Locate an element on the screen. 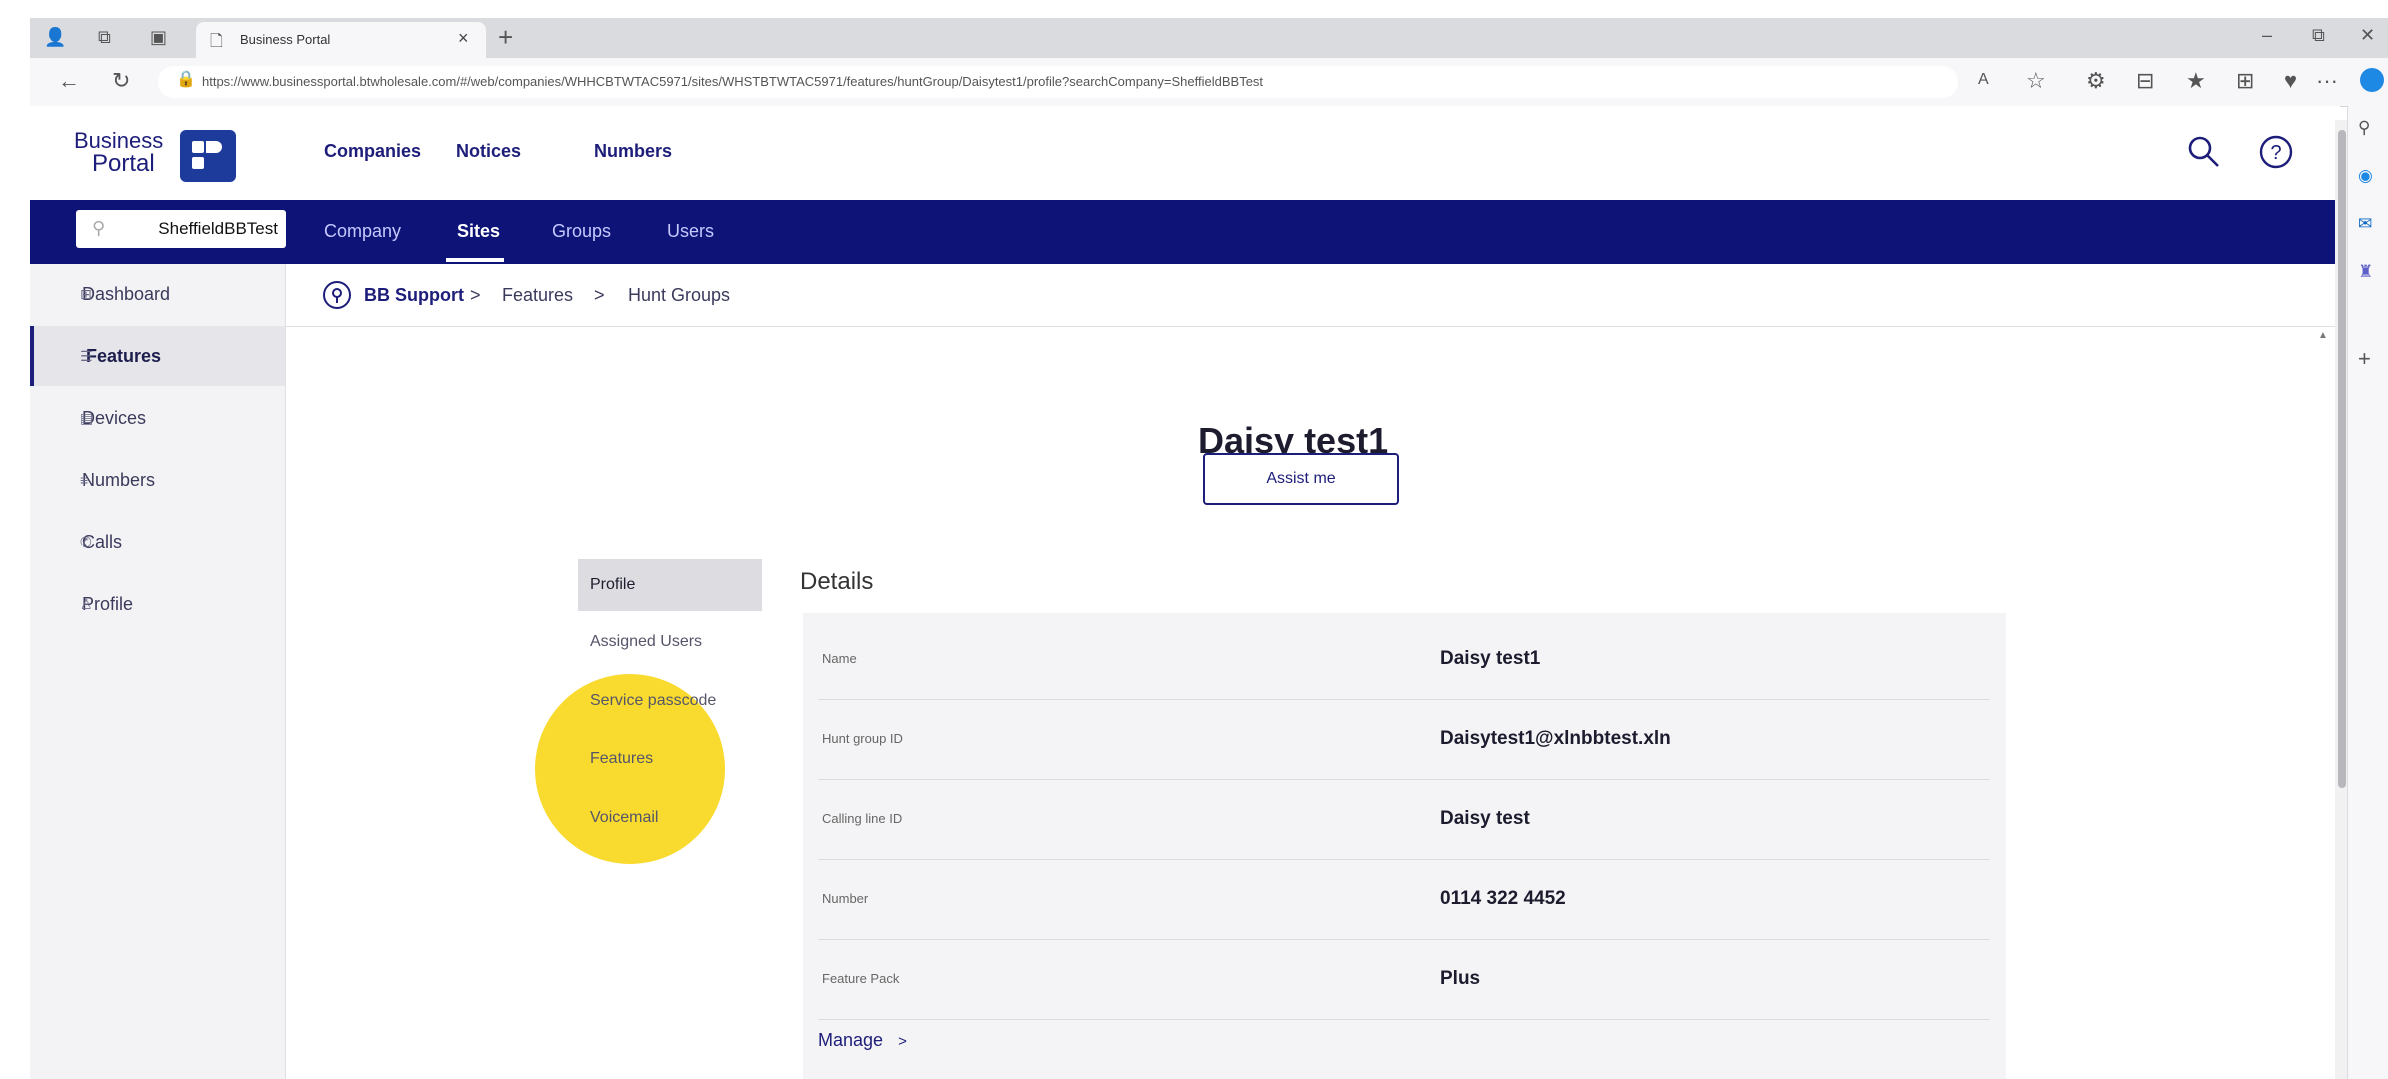 The height and width of the screenshot is (1079, 2388). manage-link: Manage > is located at coordinates (862, 1040).